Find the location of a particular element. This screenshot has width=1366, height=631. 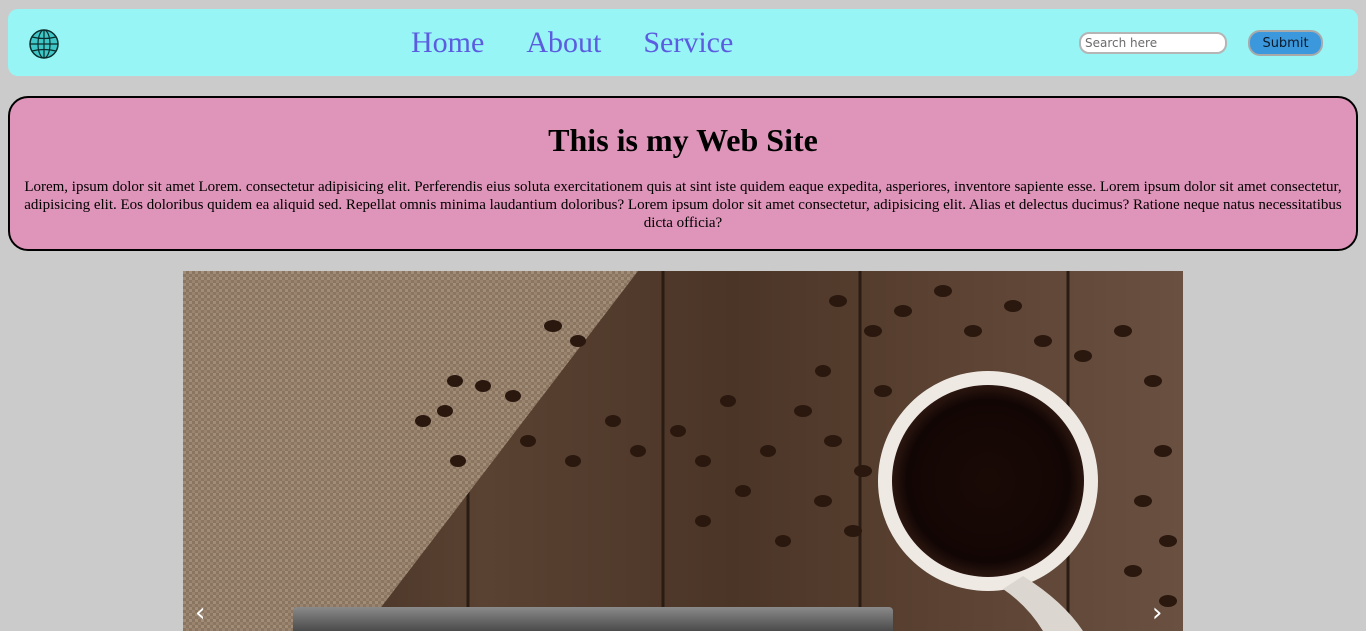

globe-icon is located at coordinates (44, 44).